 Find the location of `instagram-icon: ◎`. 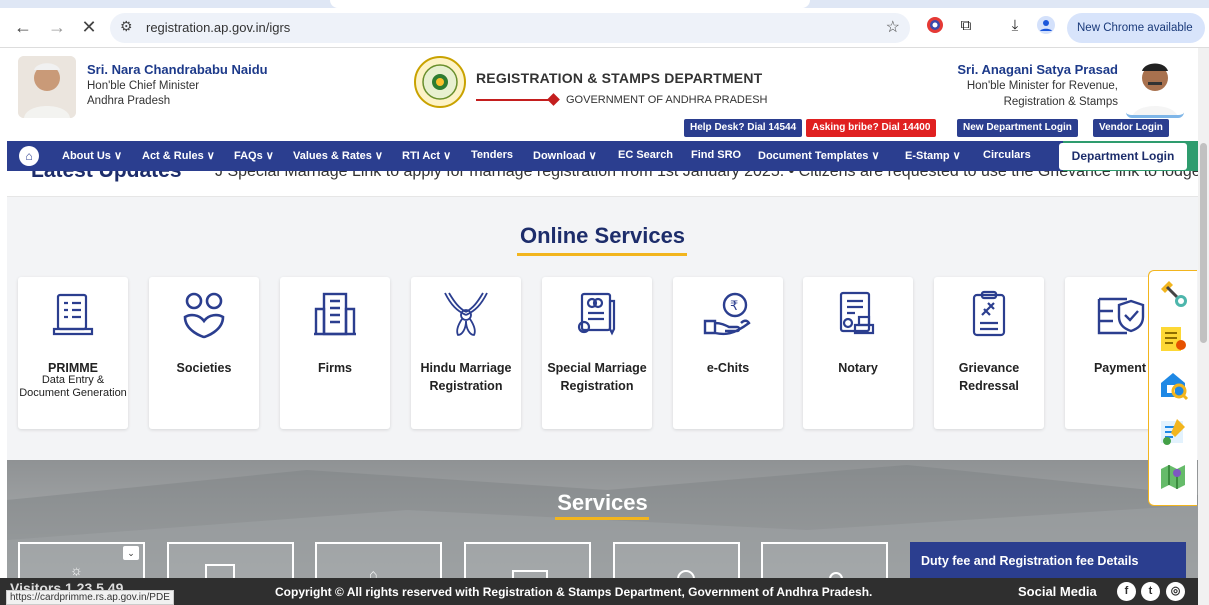

instagram-icon: ◎ is located at coordinates (1175, 591).